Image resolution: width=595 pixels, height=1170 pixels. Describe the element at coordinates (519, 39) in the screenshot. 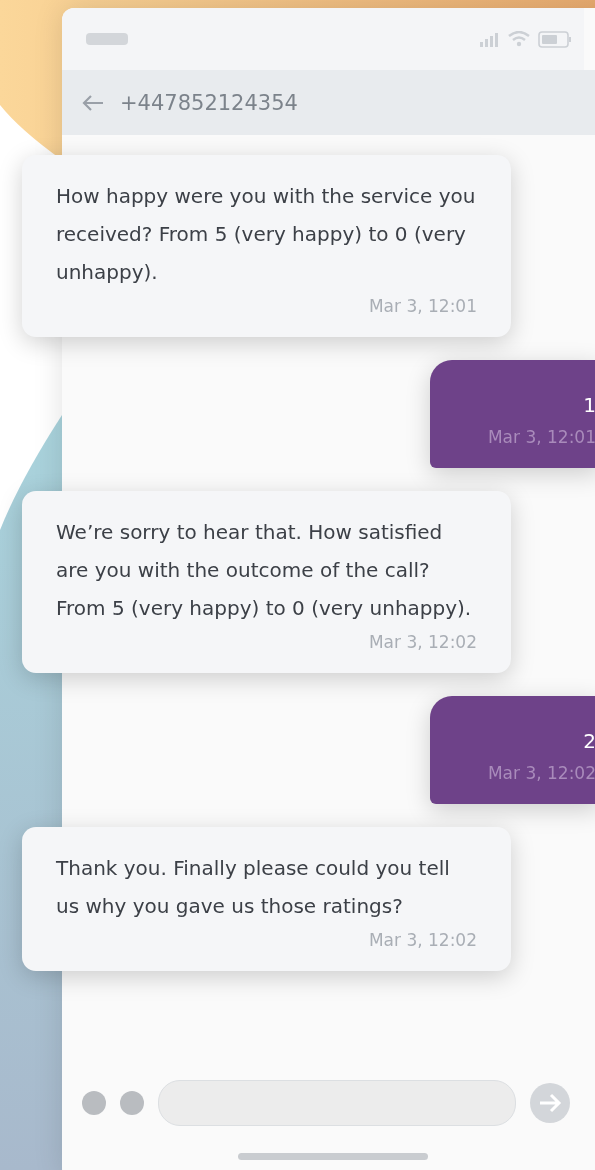

I see `wifi-icon` at that location.